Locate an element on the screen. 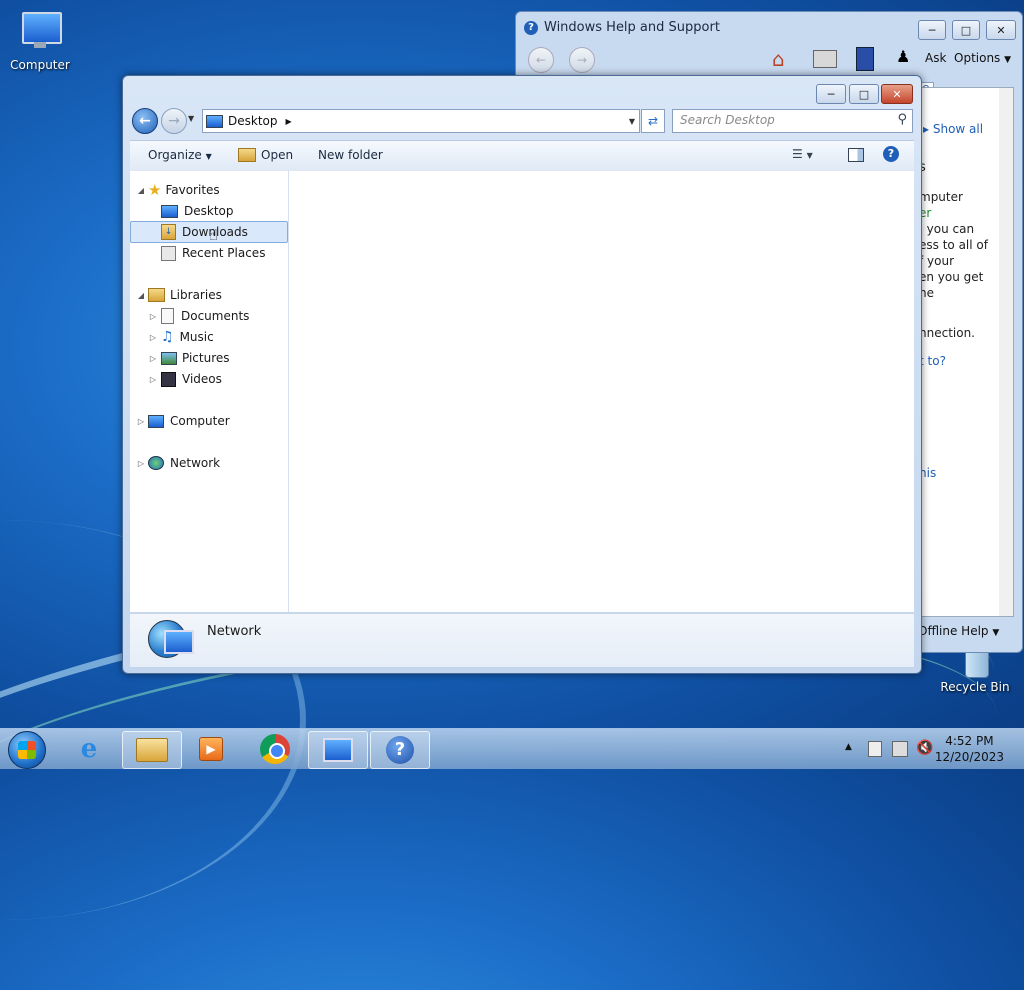 Image resolution: width=1024 pixels, height=990 pixels. show-all-link: ▸ Show all is located at coordinates (953, 129).